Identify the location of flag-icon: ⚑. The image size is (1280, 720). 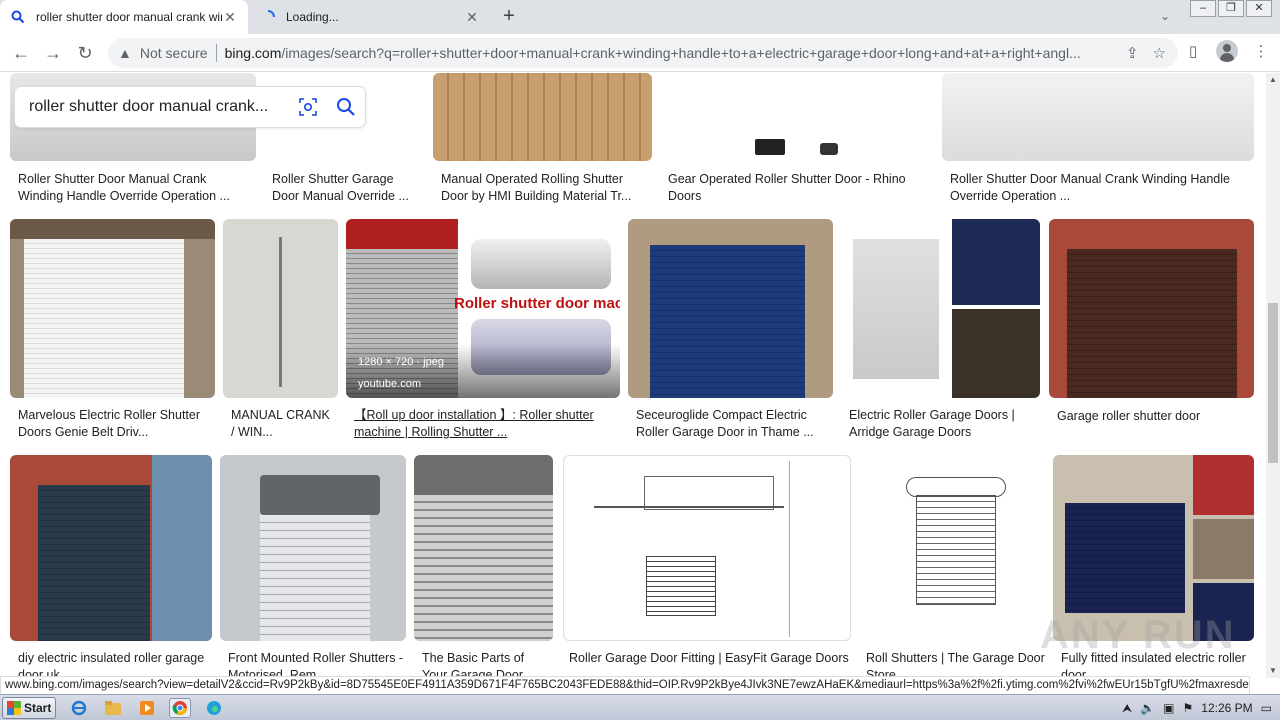
(1188, 708).